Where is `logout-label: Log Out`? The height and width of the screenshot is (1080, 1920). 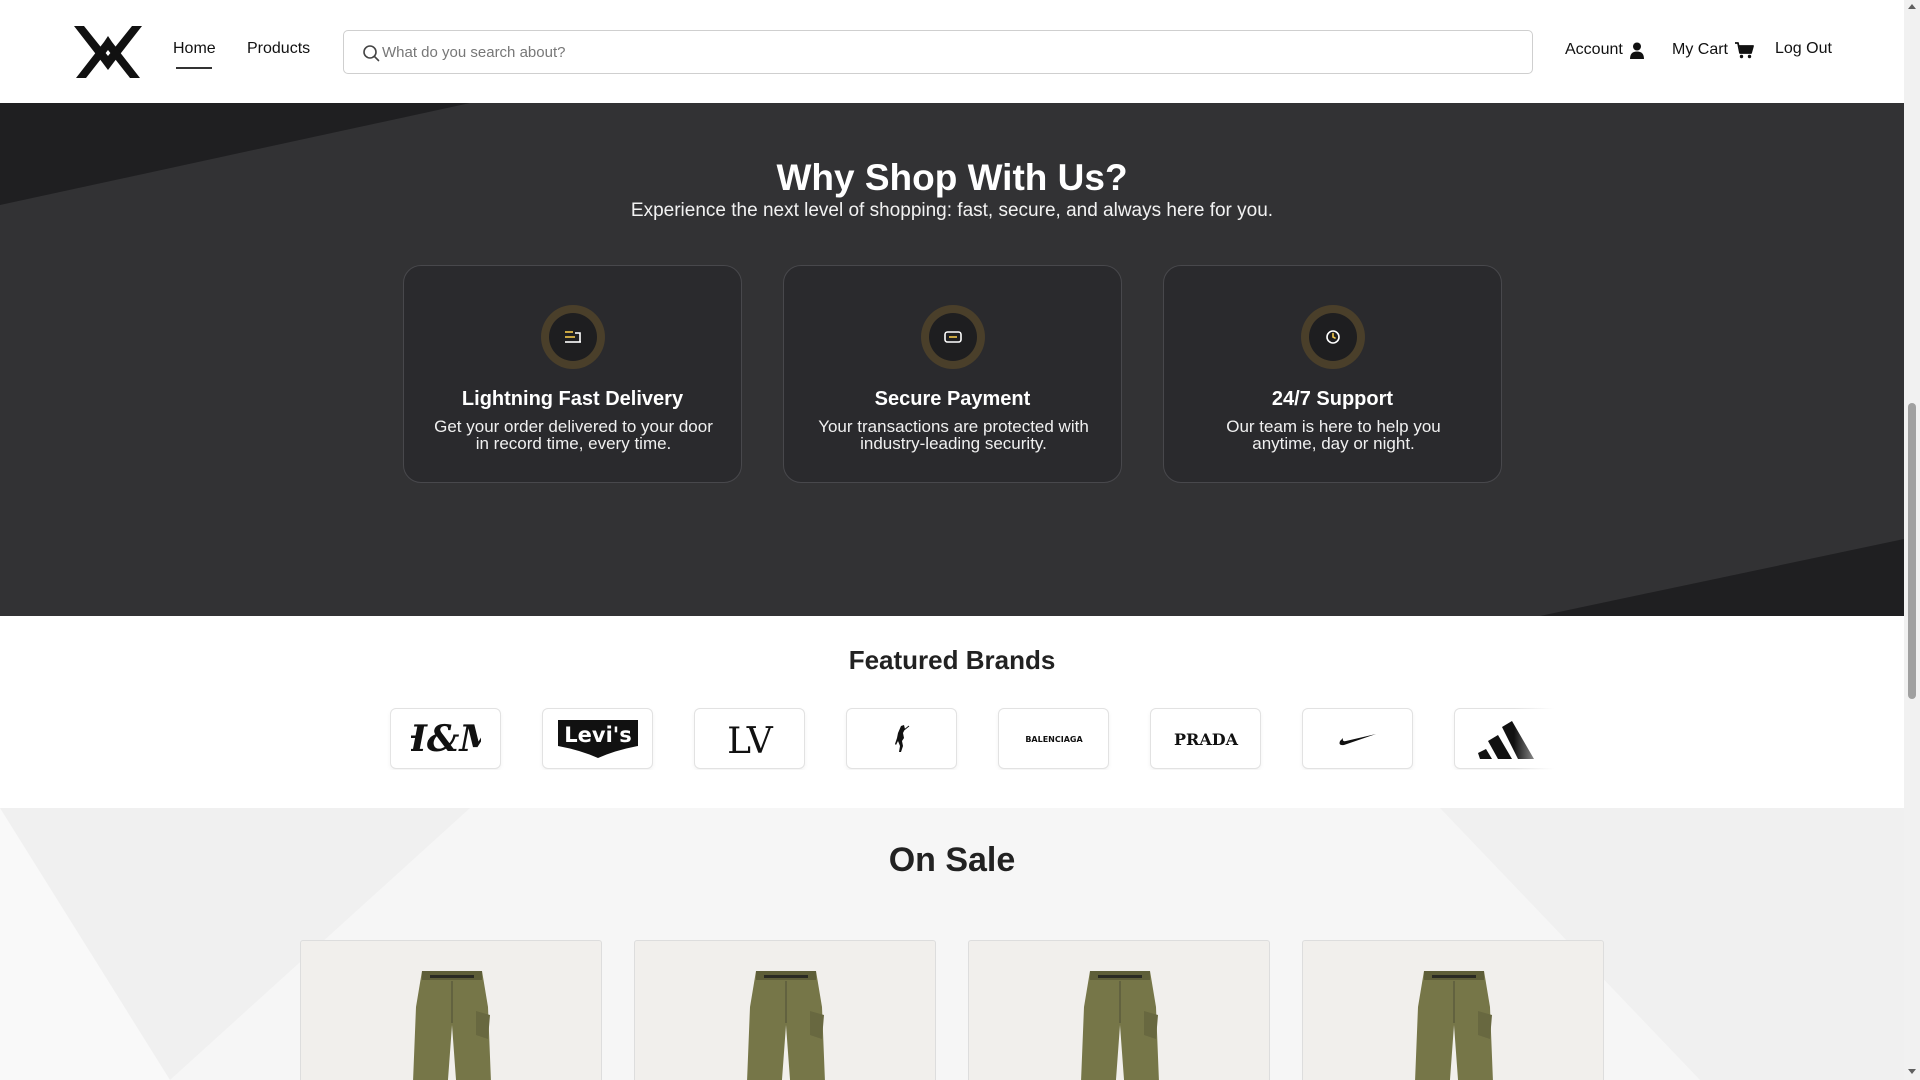 logout-label: Log Out is located at coordinates (1803, 48).